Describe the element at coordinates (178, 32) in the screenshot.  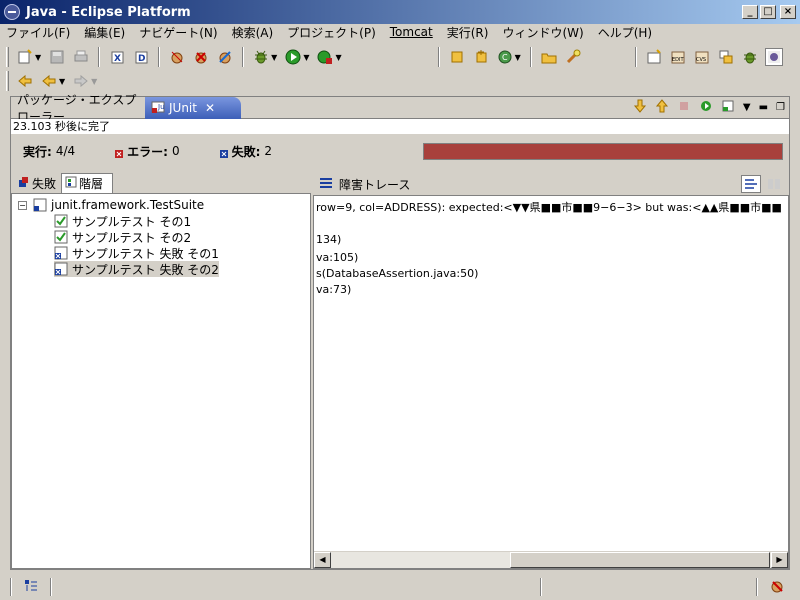
I see `menu-navigate: ナビゲート(N)` at that location.